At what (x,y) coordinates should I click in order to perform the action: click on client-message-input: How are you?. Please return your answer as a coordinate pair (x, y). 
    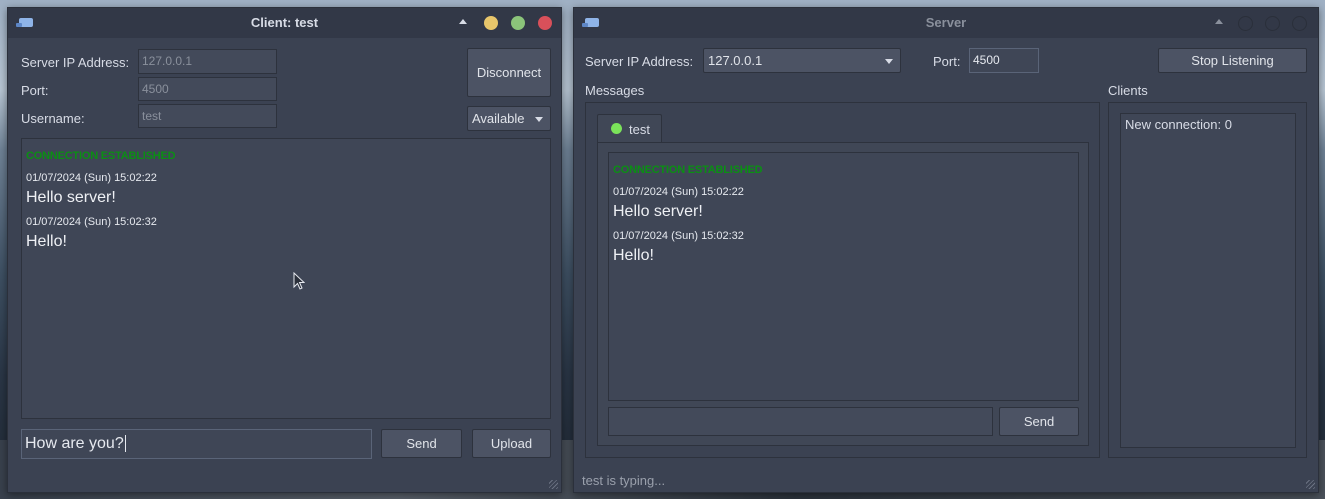
    Looking at the image, I should click on (196, 444).